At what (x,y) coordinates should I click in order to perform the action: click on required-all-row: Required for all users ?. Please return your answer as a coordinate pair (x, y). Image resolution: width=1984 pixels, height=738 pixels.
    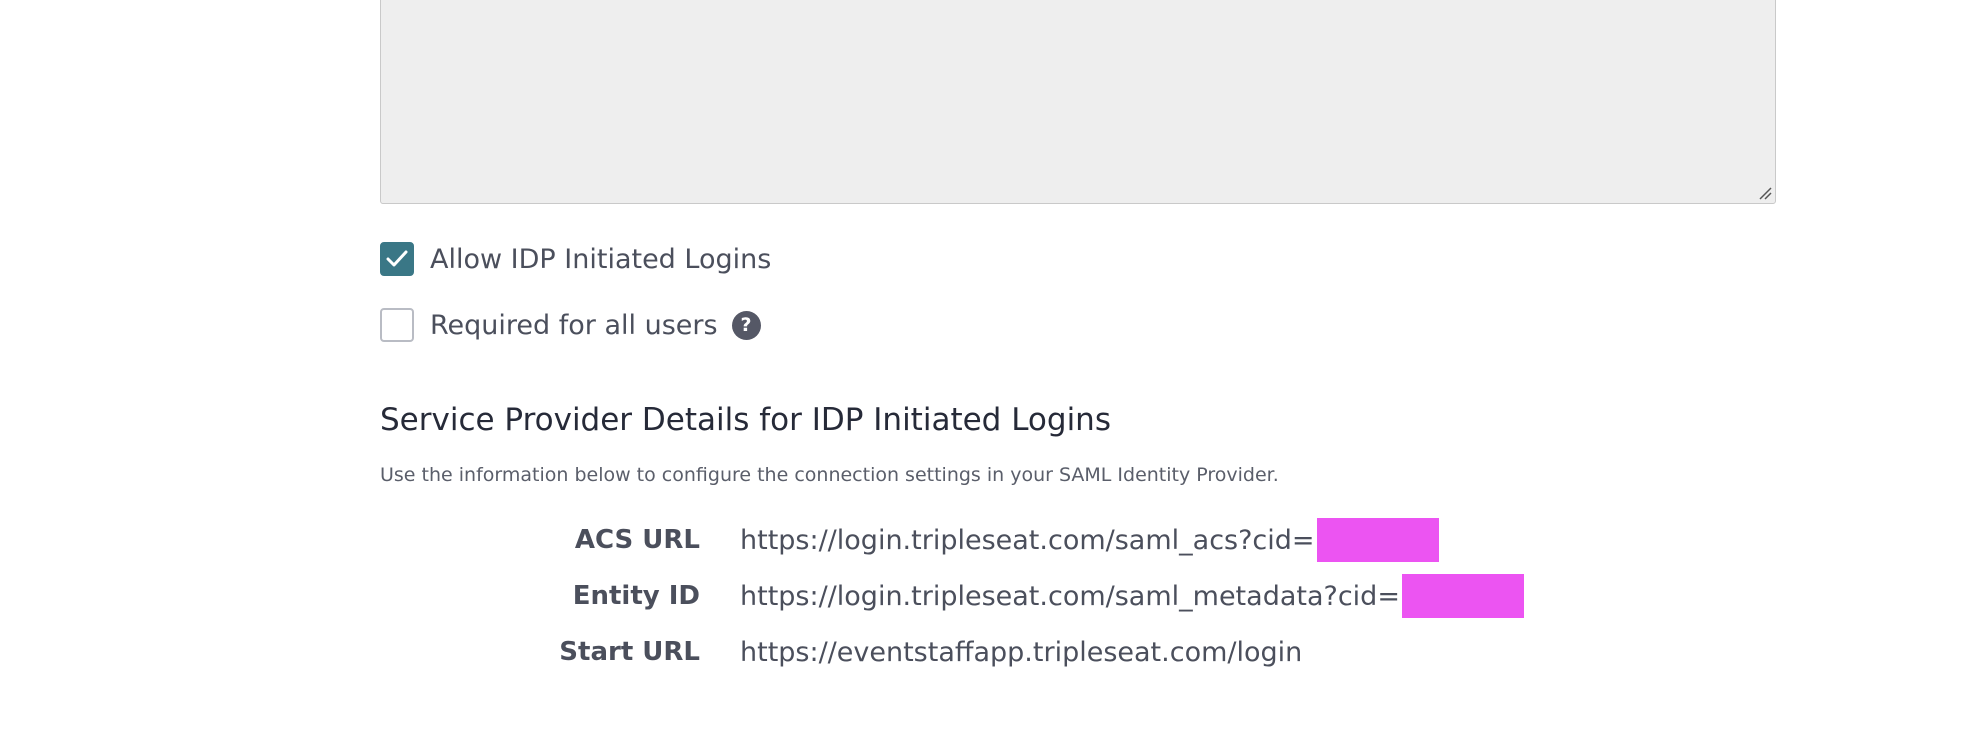
    Looking at the image, I should click on (570, 325).